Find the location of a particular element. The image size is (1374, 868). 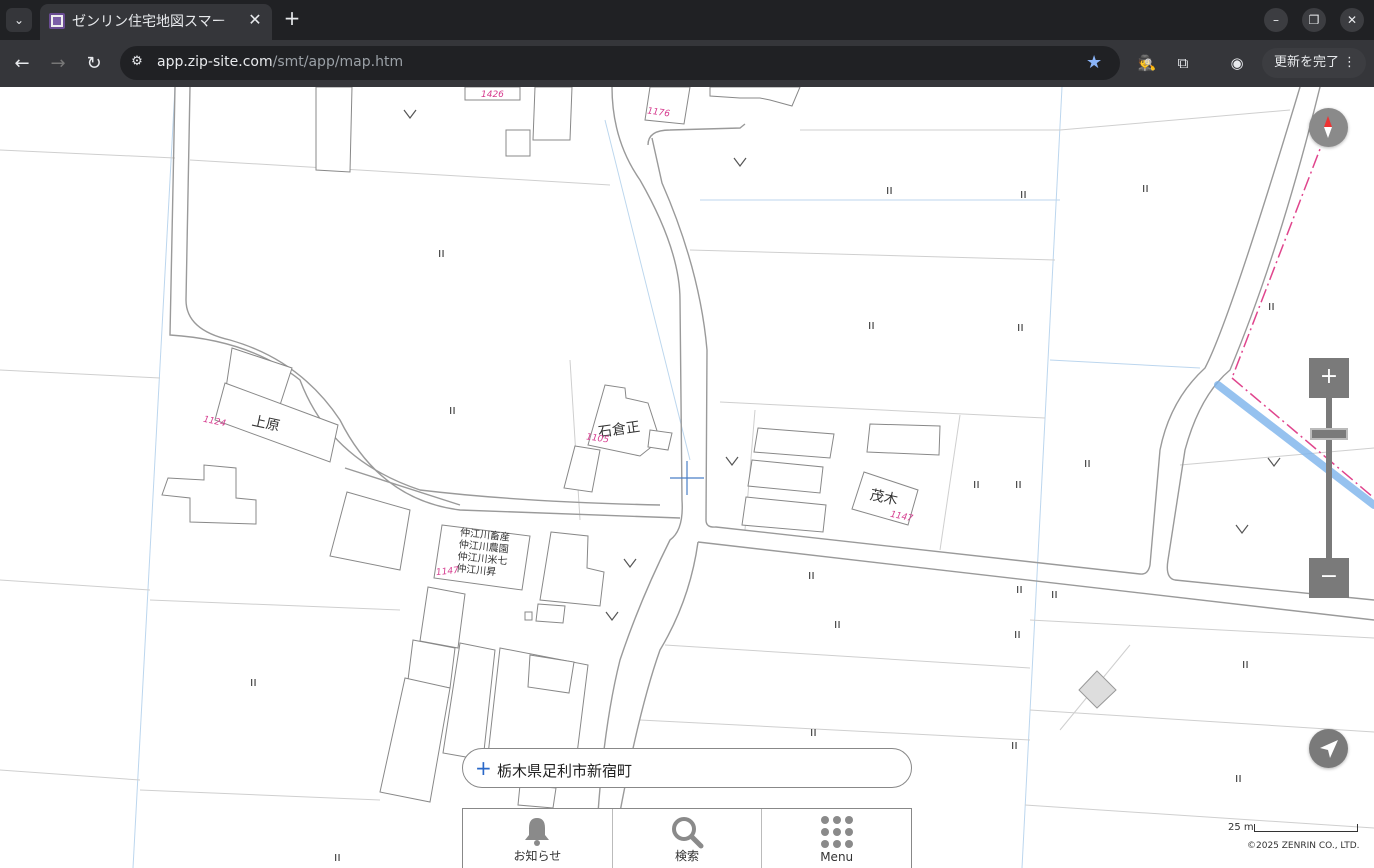

scale-bar is located at coordinates (1306, 828).